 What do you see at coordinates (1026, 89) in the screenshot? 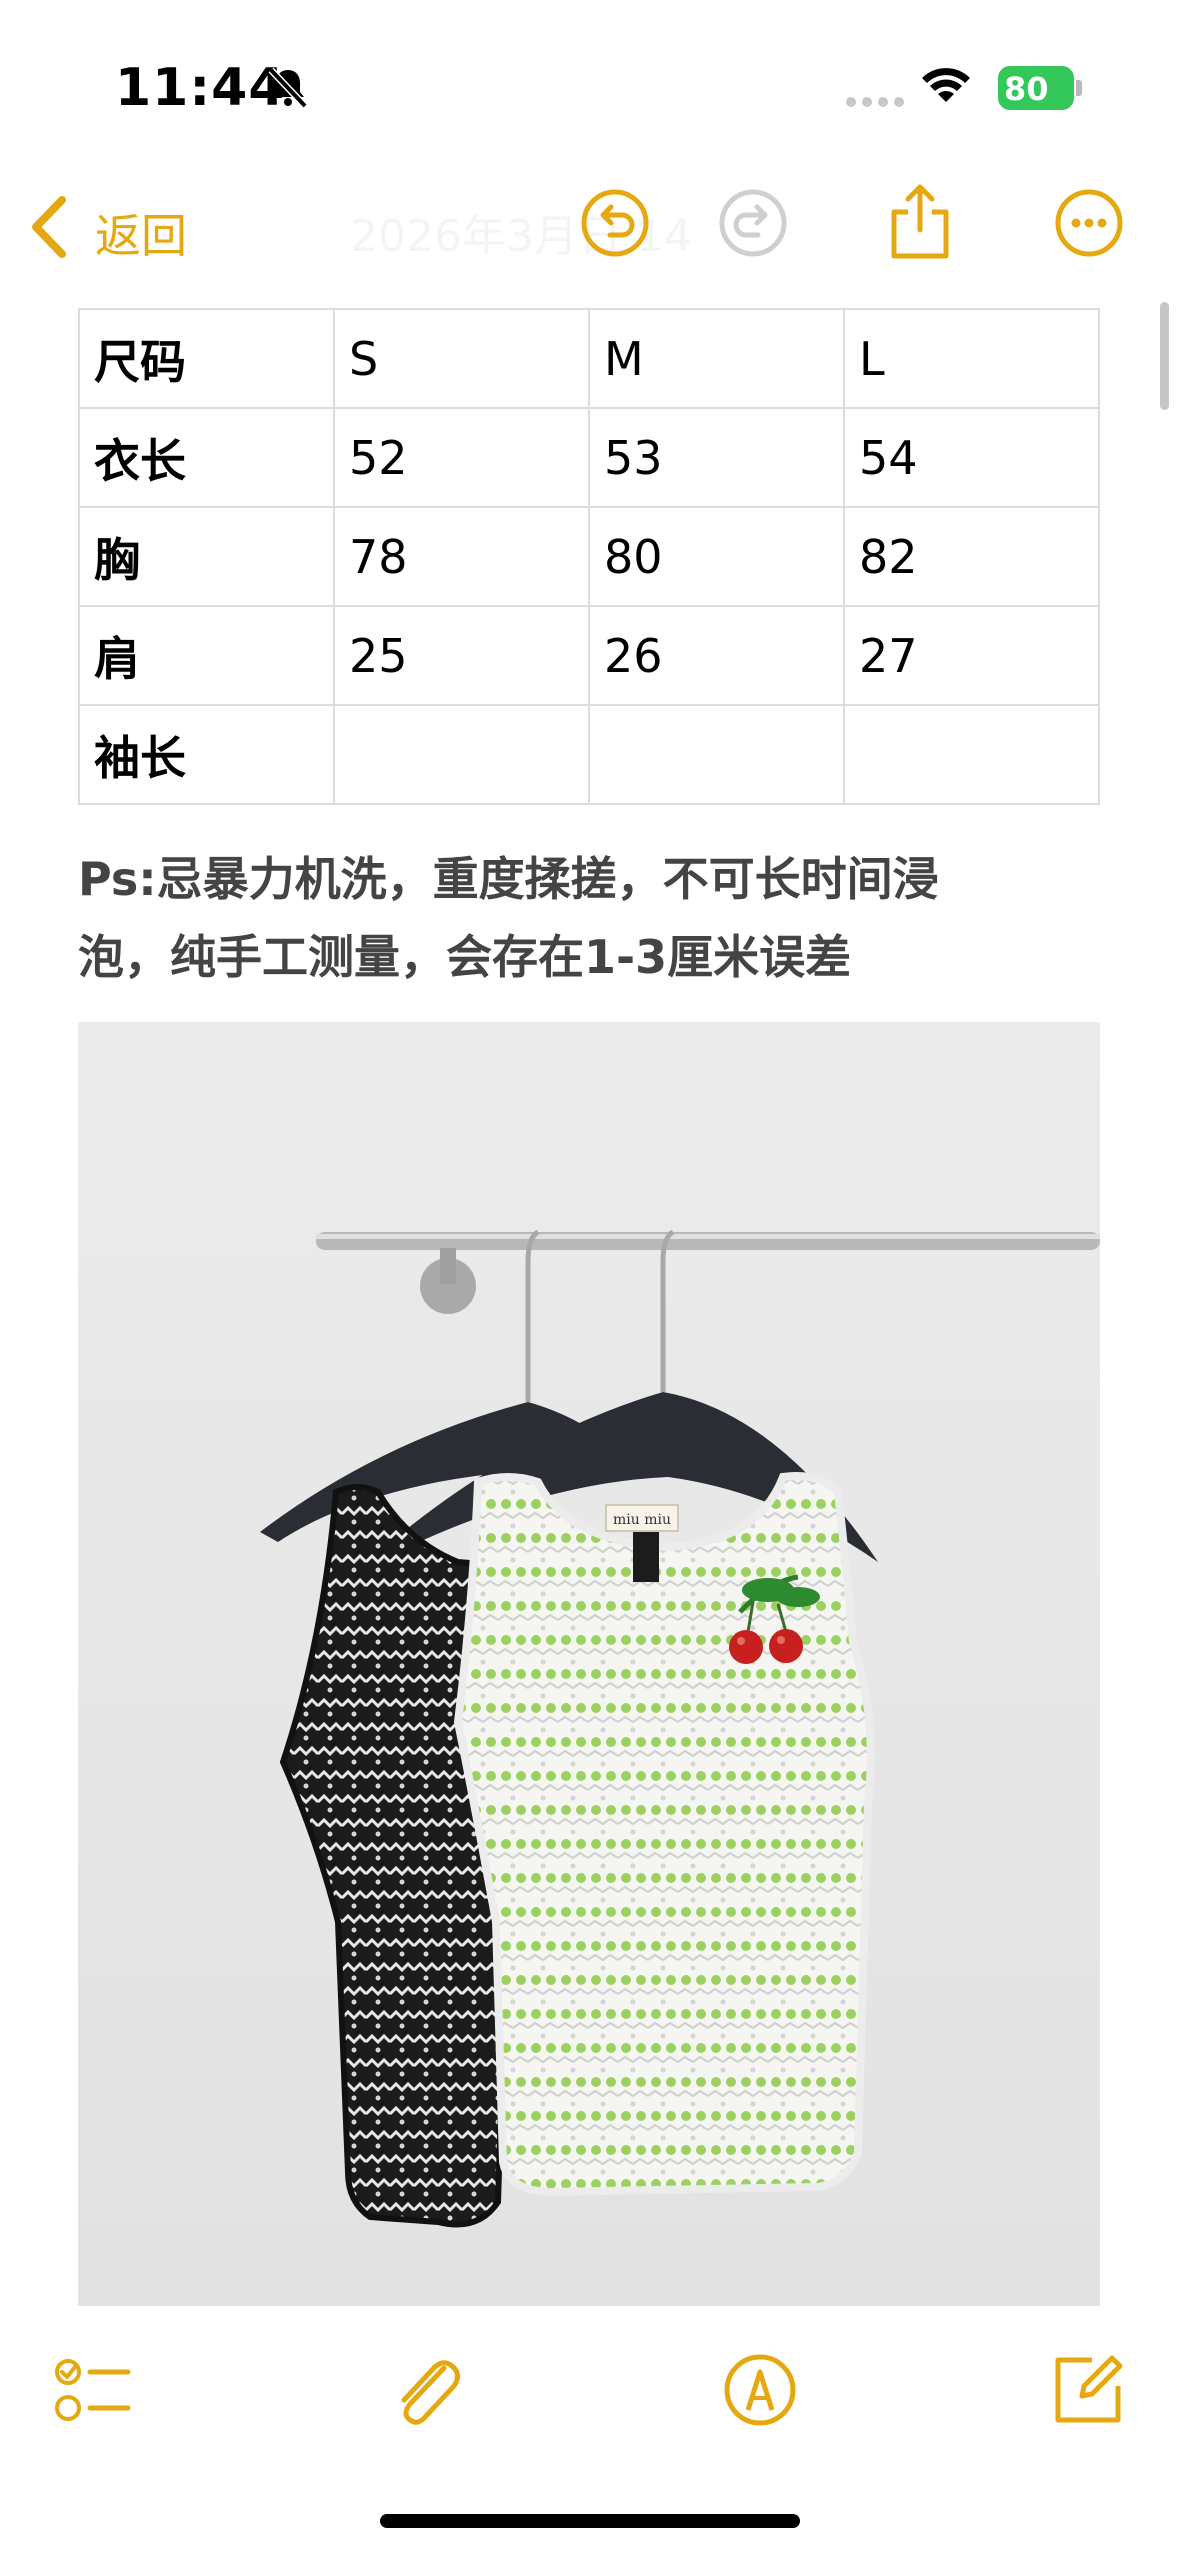
I see `battery-percent: 80` at bounding box center [1026, 89].